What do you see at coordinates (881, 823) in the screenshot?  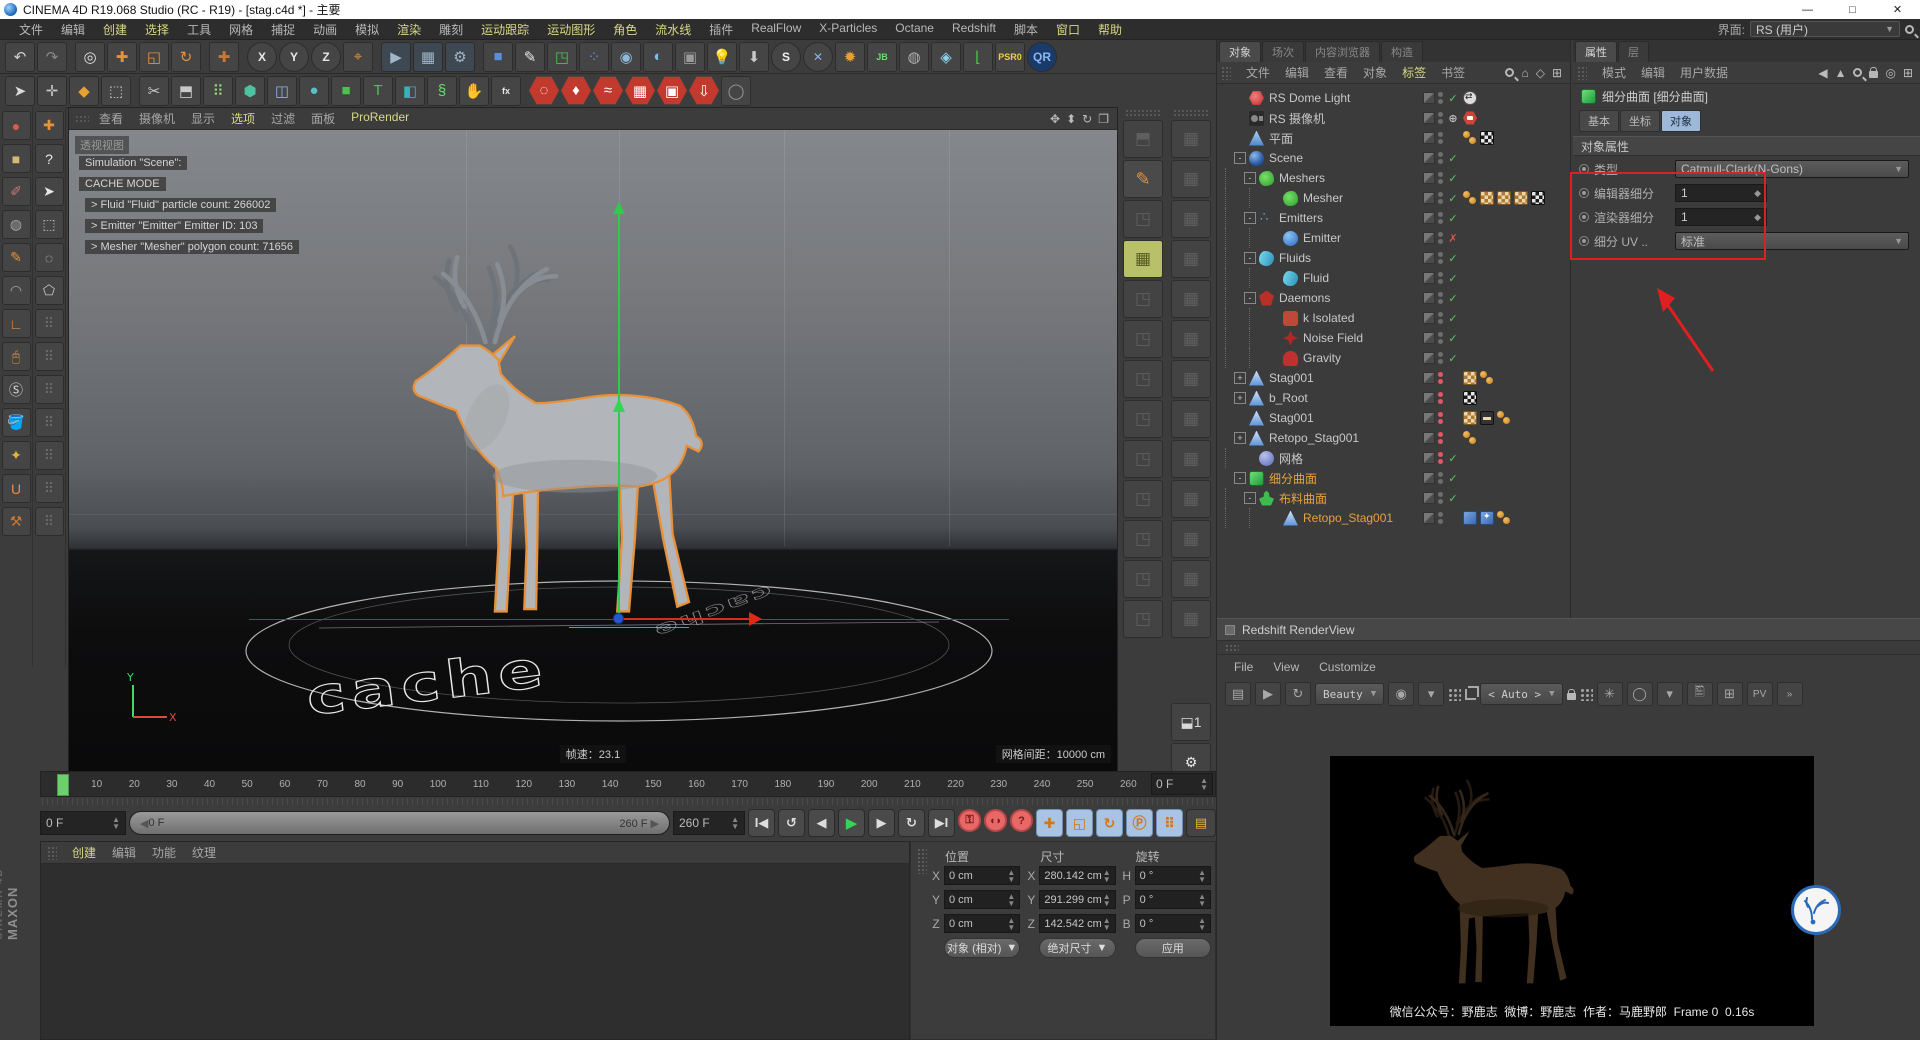 I see `next-key-icon: ▶` at bounding box center [881, 823].